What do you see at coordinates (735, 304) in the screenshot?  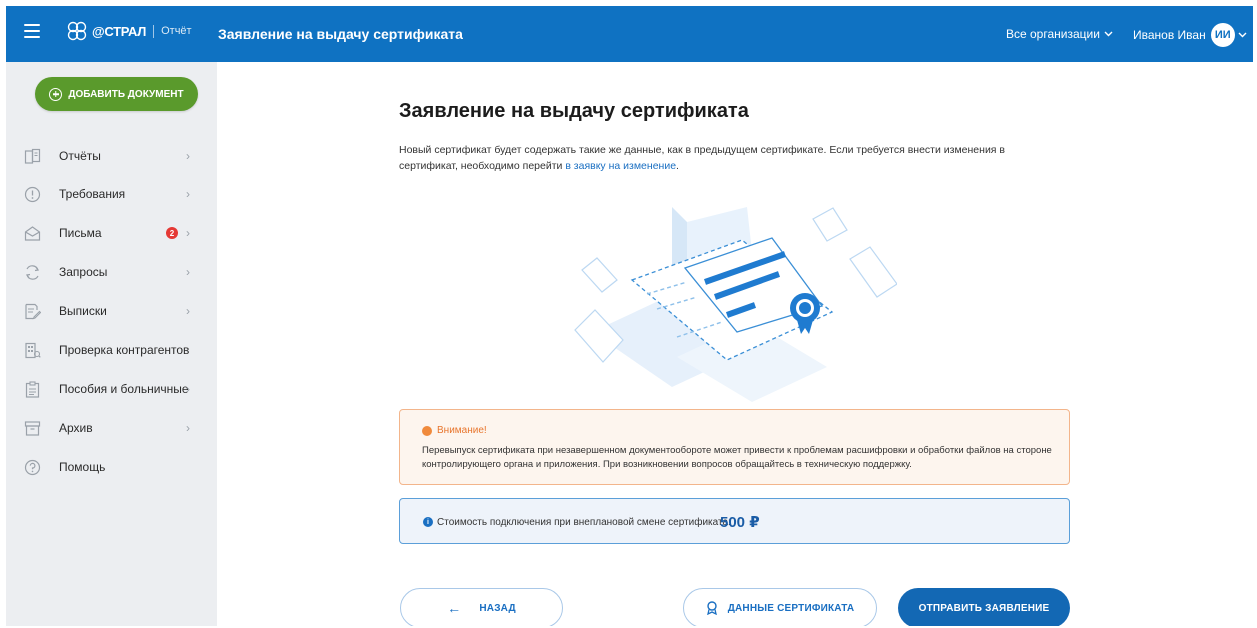 I see `certificate-illustration` at bounding box center [735, 304].